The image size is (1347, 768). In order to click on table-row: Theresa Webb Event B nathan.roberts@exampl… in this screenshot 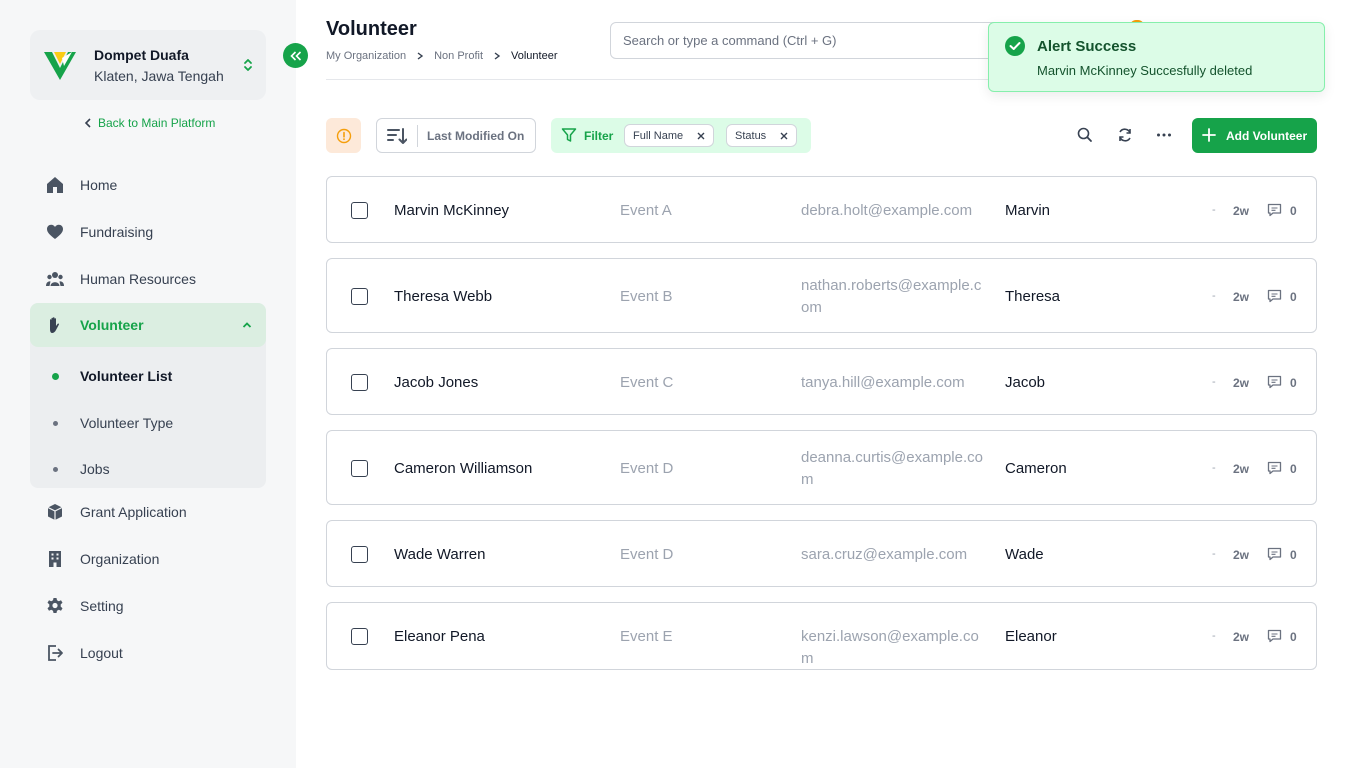, I will do `click(821, 295)`.